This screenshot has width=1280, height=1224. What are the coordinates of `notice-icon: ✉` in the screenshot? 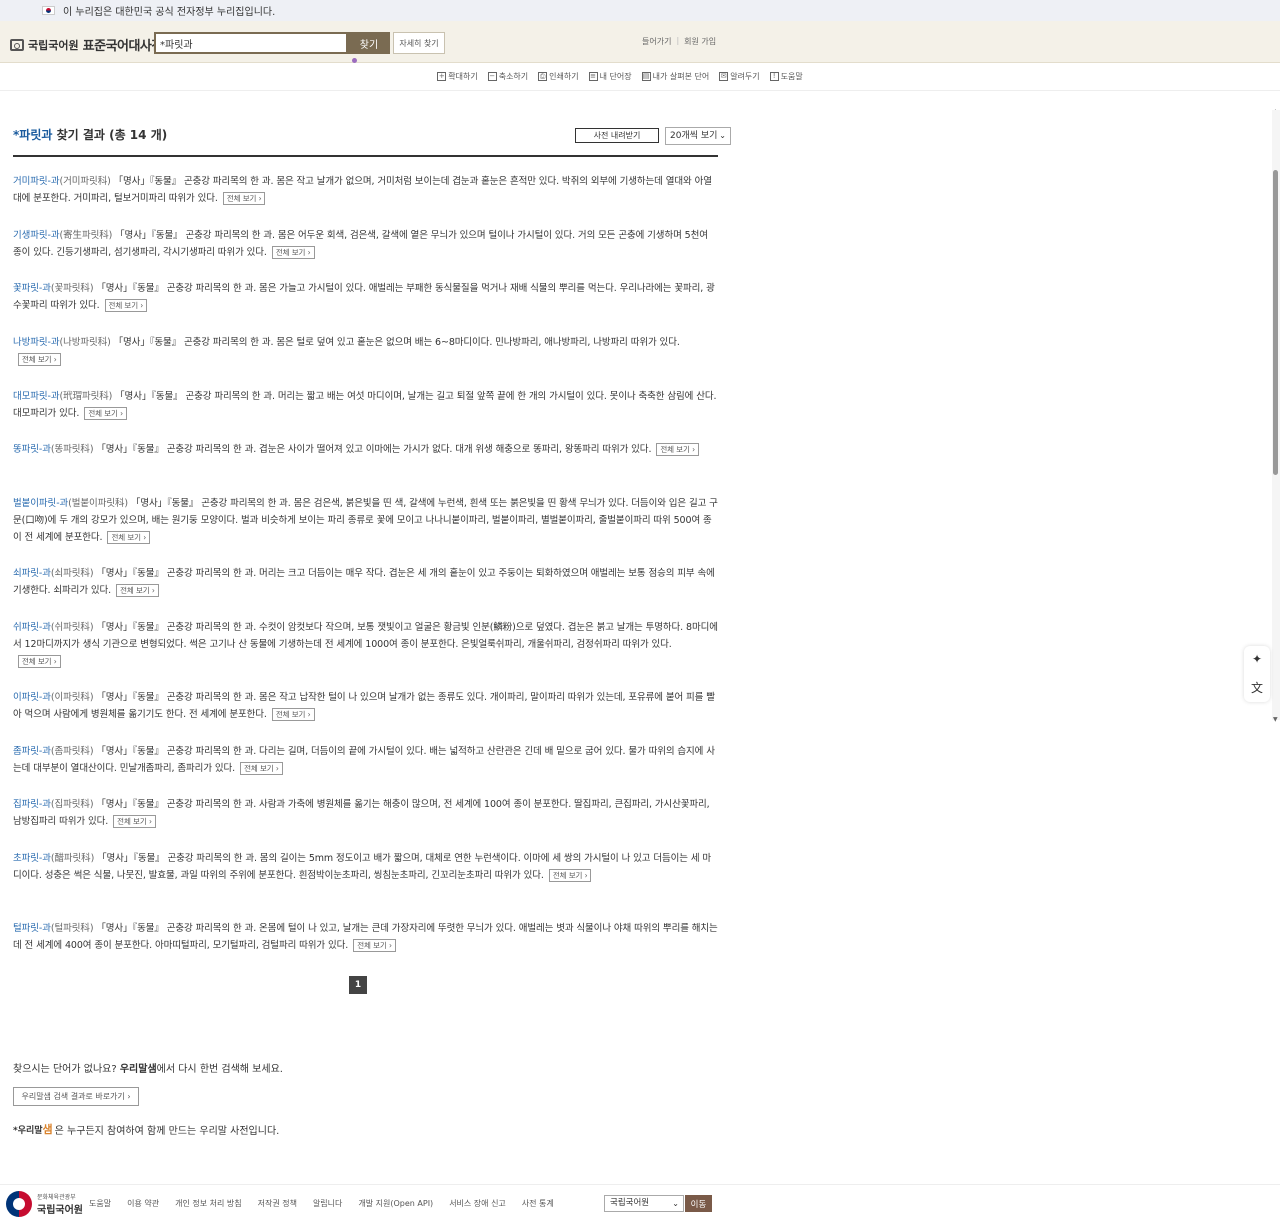 It's located at (724, 76).